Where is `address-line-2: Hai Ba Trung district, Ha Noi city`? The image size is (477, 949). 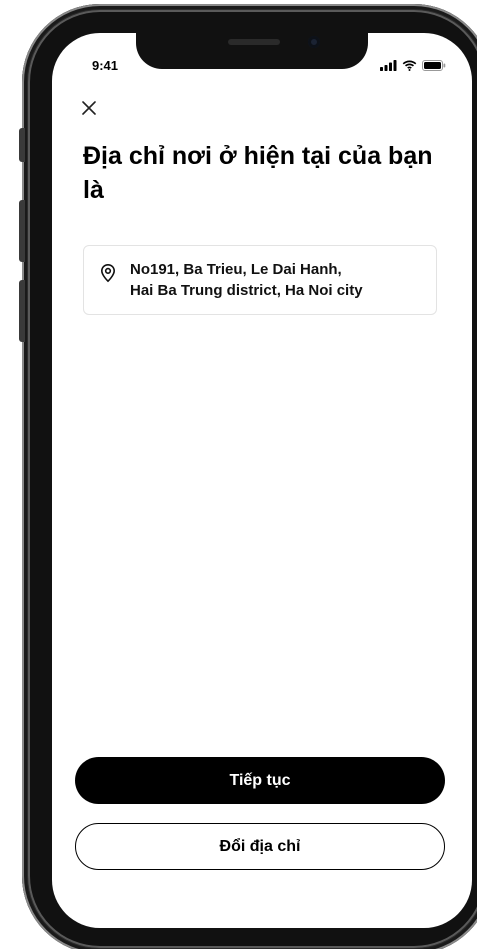
address-line-2: Hai Ba Trung district, Ha Noi city is located at coordinates (246, 290).